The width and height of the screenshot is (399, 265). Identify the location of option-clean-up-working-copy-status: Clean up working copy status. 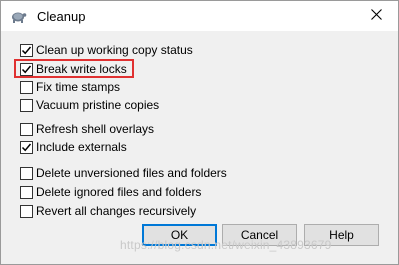
(106, 50).